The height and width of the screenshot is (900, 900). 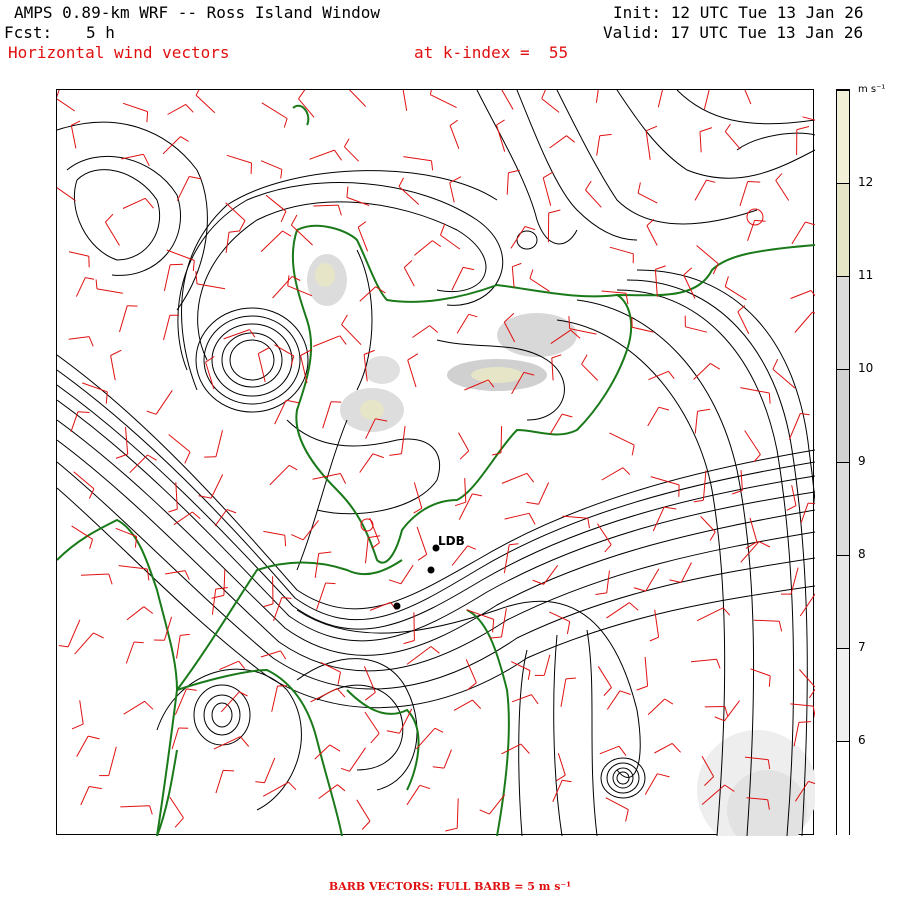 I want to click on colorbar-label-11: 11, so click(x=866, y=275).